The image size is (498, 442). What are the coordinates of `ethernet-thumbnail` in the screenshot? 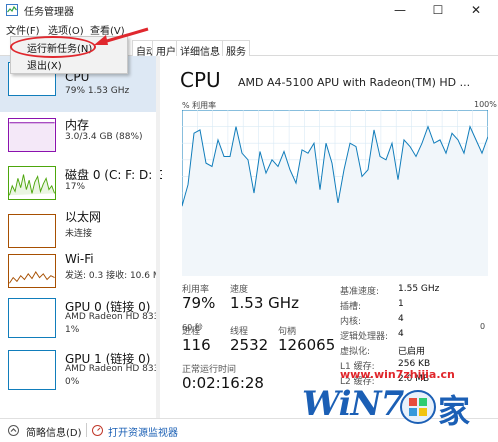 It's located at (32, 231).